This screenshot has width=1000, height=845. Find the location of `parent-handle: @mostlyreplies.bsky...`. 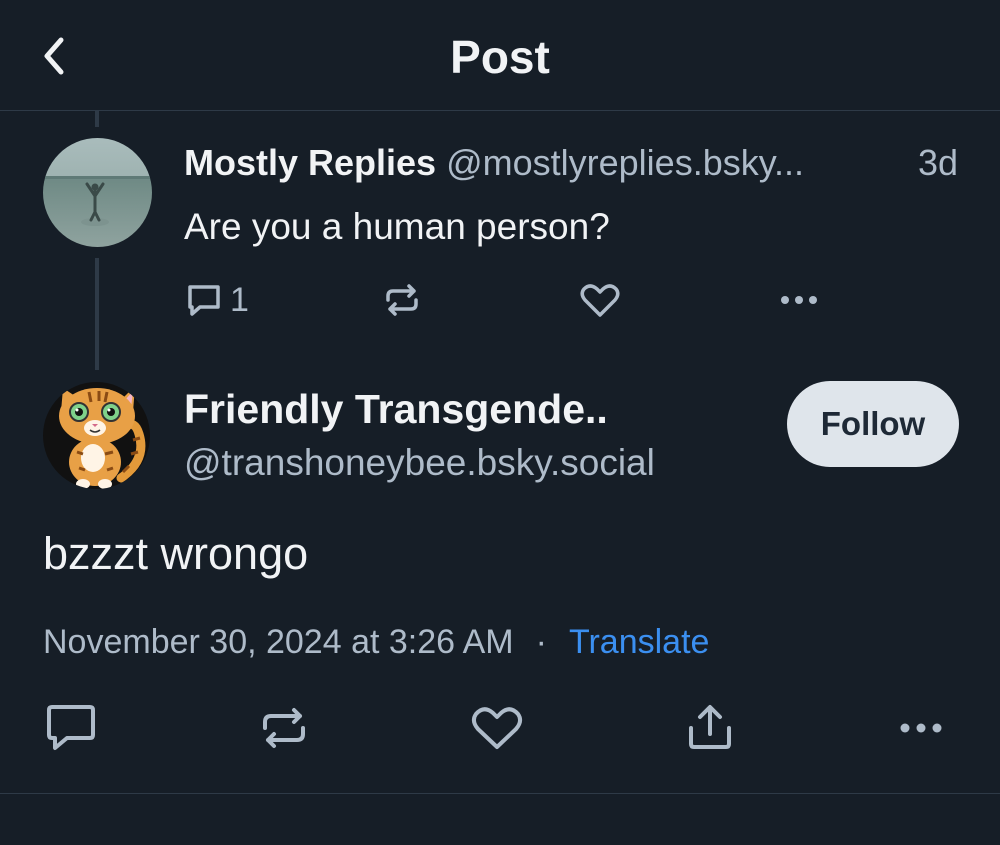

parent-handle: @mostlyreplies.bsky... is located at coordinates (625, 162).